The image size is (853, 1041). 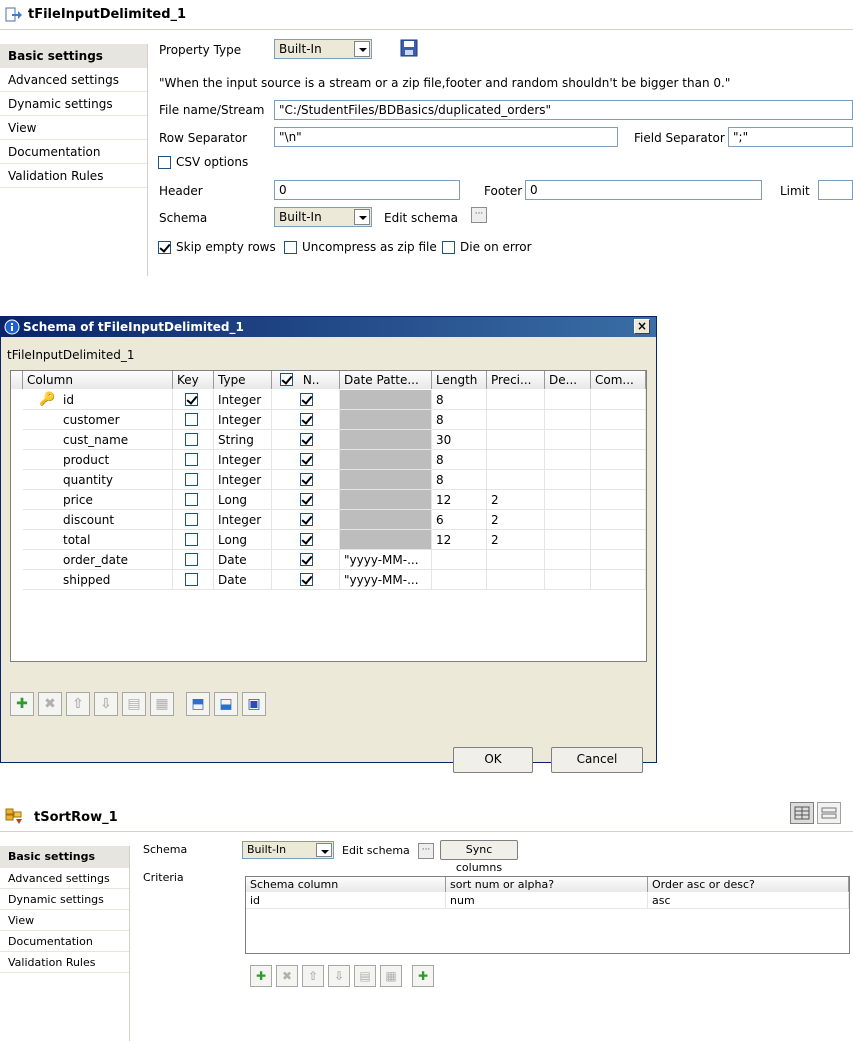 What do you see at coordinates (748, 901) in the screenshot?
I see `criteria-order-cell: asc` at bounding box center [748, 901].